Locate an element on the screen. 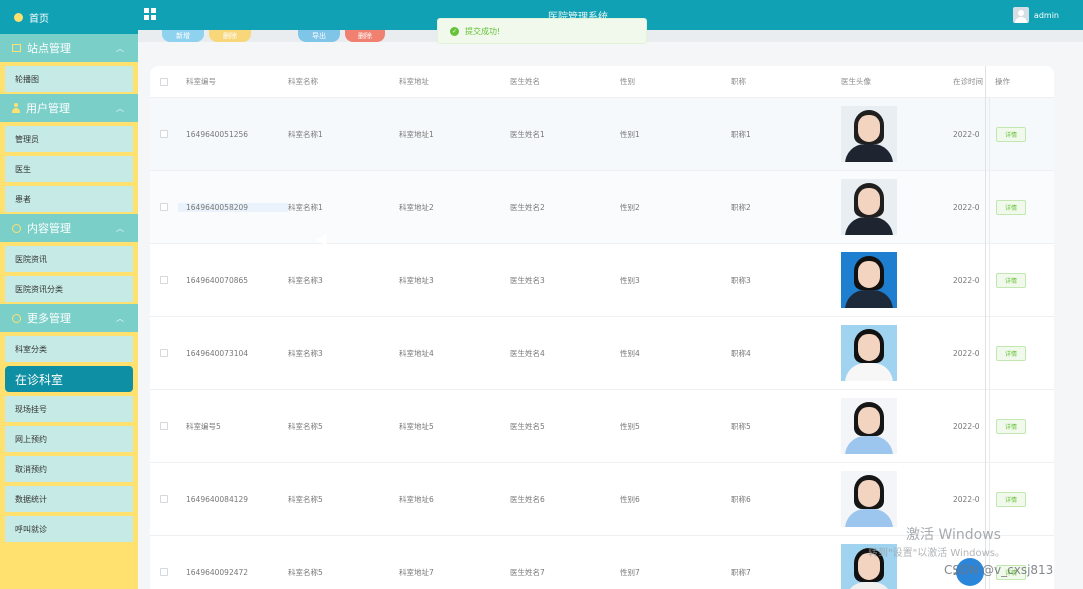 Image resolution: width=1083 pixels, height=589 pixels. header-id: 科室编号 is located at coordinates (233, 81).